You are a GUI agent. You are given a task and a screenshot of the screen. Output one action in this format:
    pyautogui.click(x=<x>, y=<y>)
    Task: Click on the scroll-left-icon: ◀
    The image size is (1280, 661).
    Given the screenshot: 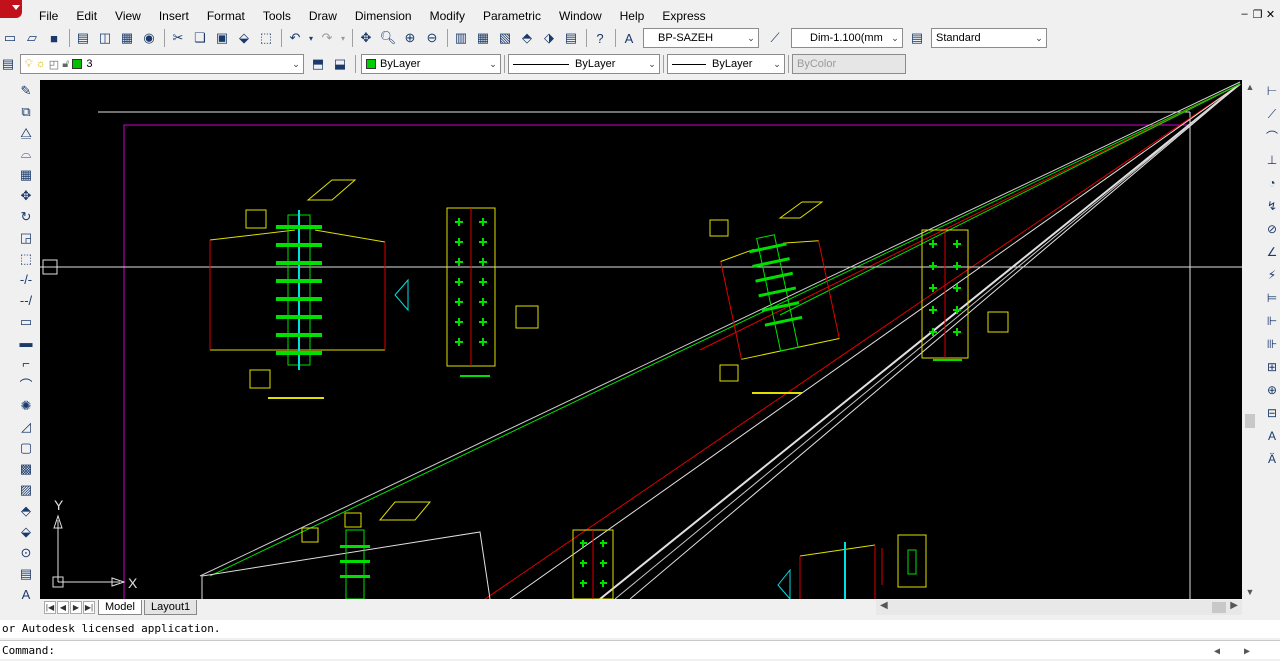 What is the action you would take?
    pyautogui.click(x=884, y=605)
    